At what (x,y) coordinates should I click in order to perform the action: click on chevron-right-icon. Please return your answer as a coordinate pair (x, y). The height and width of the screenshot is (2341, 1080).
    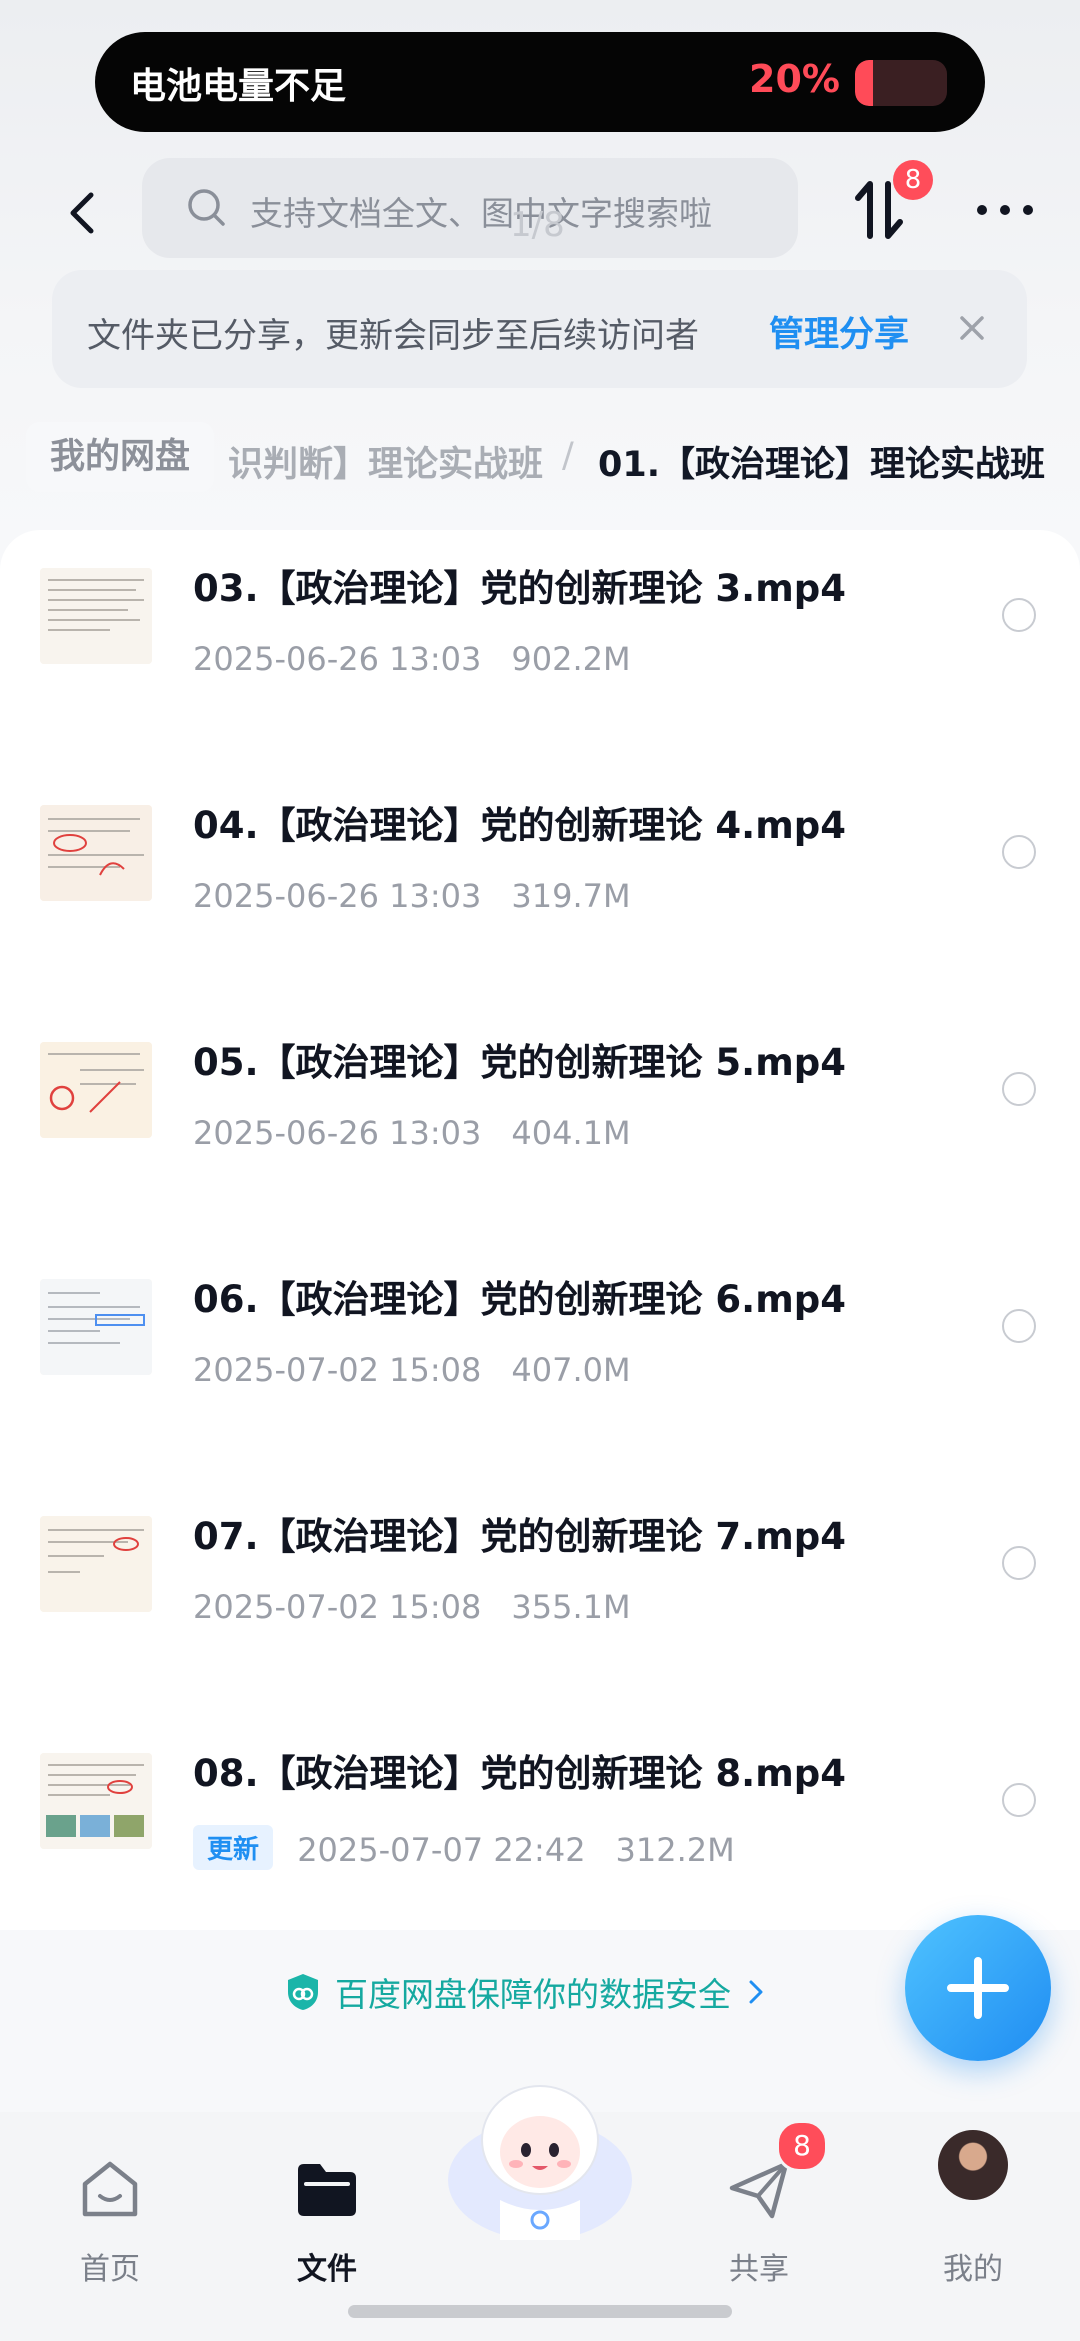
    Looking at the image, I should click on (756, 1992).